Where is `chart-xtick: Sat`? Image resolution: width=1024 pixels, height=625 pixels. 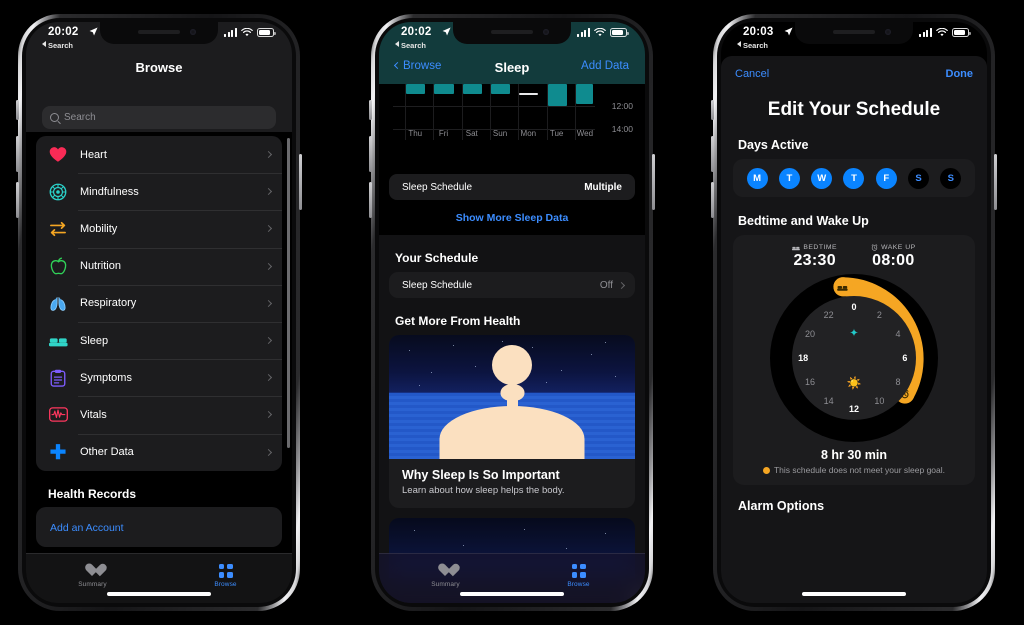
chart-xtick: Sat is located at coordinates (471, 133).